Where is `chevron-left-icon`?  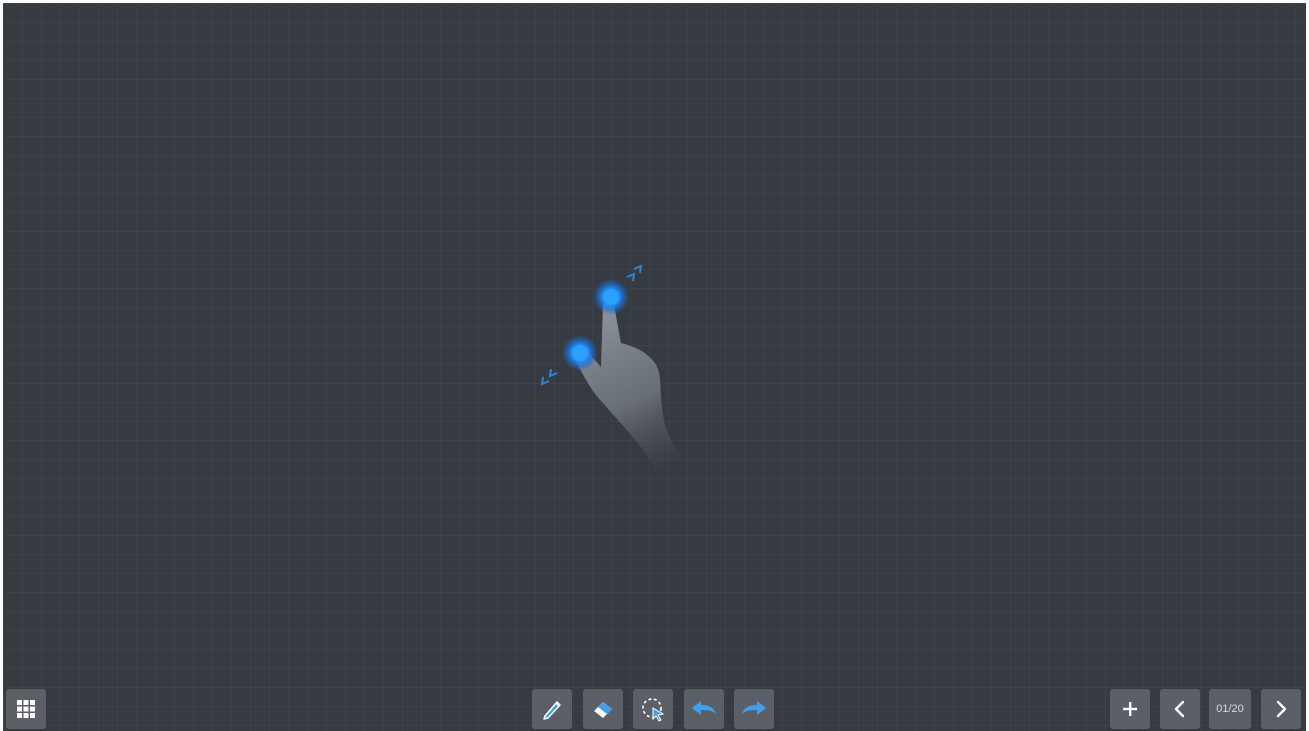 chevron-left-icon is located at coordinates (1179, 709).